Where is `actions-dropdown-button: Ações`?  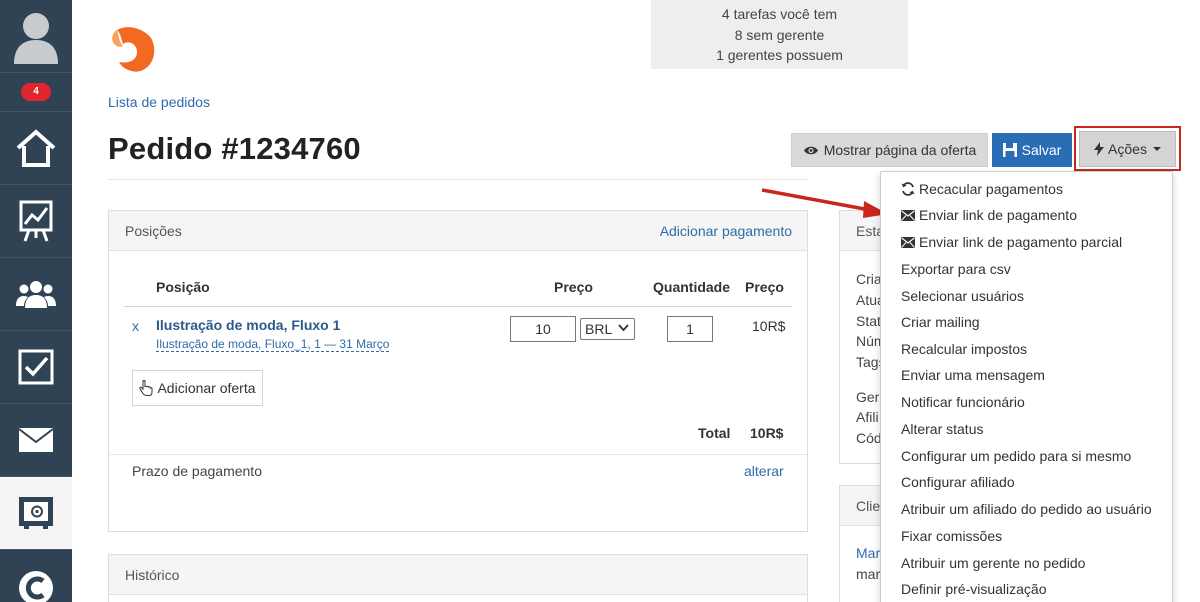 actions-dropdown-button: Ações is located at coordinates (1127, 149).